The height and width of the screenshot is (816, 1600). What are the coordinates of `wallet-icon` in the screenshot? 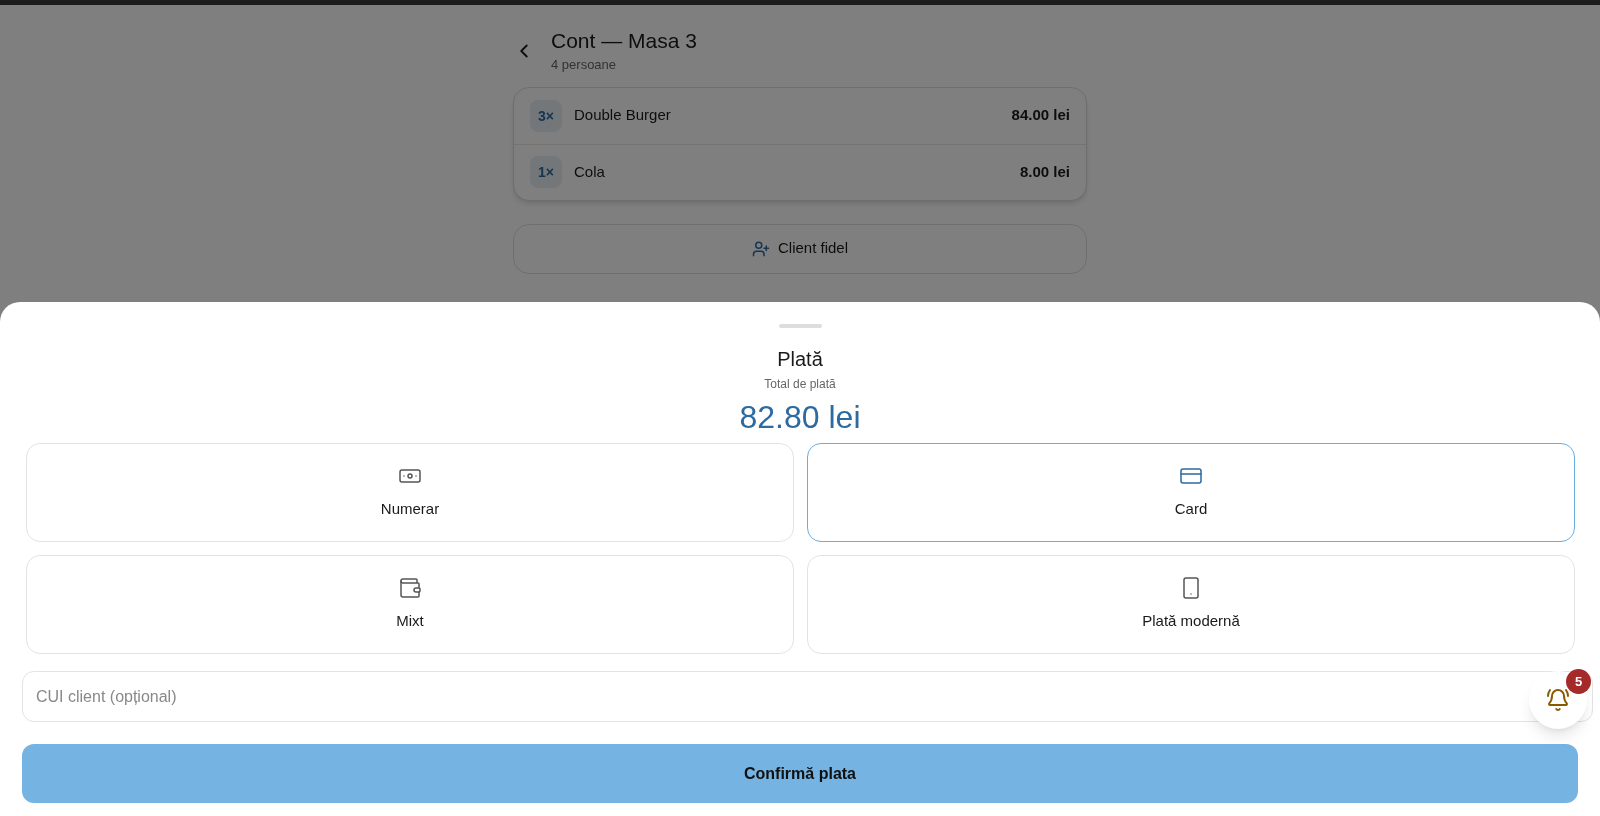 It's located at (410, 588).